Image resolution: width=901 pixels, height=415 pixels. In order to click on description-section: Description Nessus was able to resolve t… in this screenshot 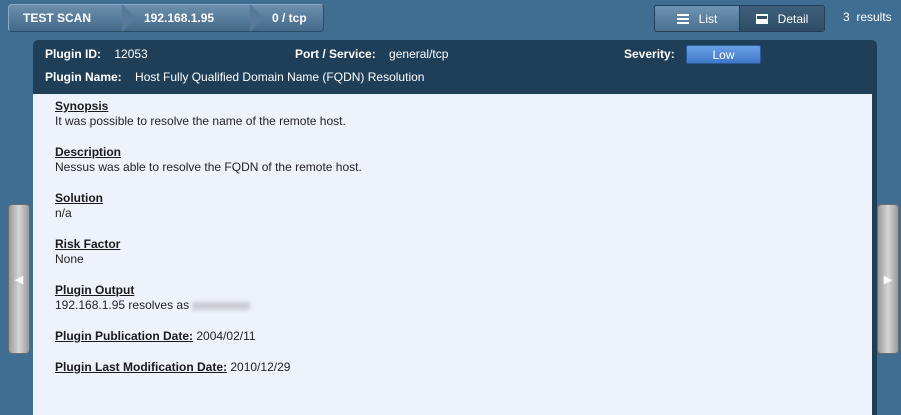, I will do `click(208, 159)`.